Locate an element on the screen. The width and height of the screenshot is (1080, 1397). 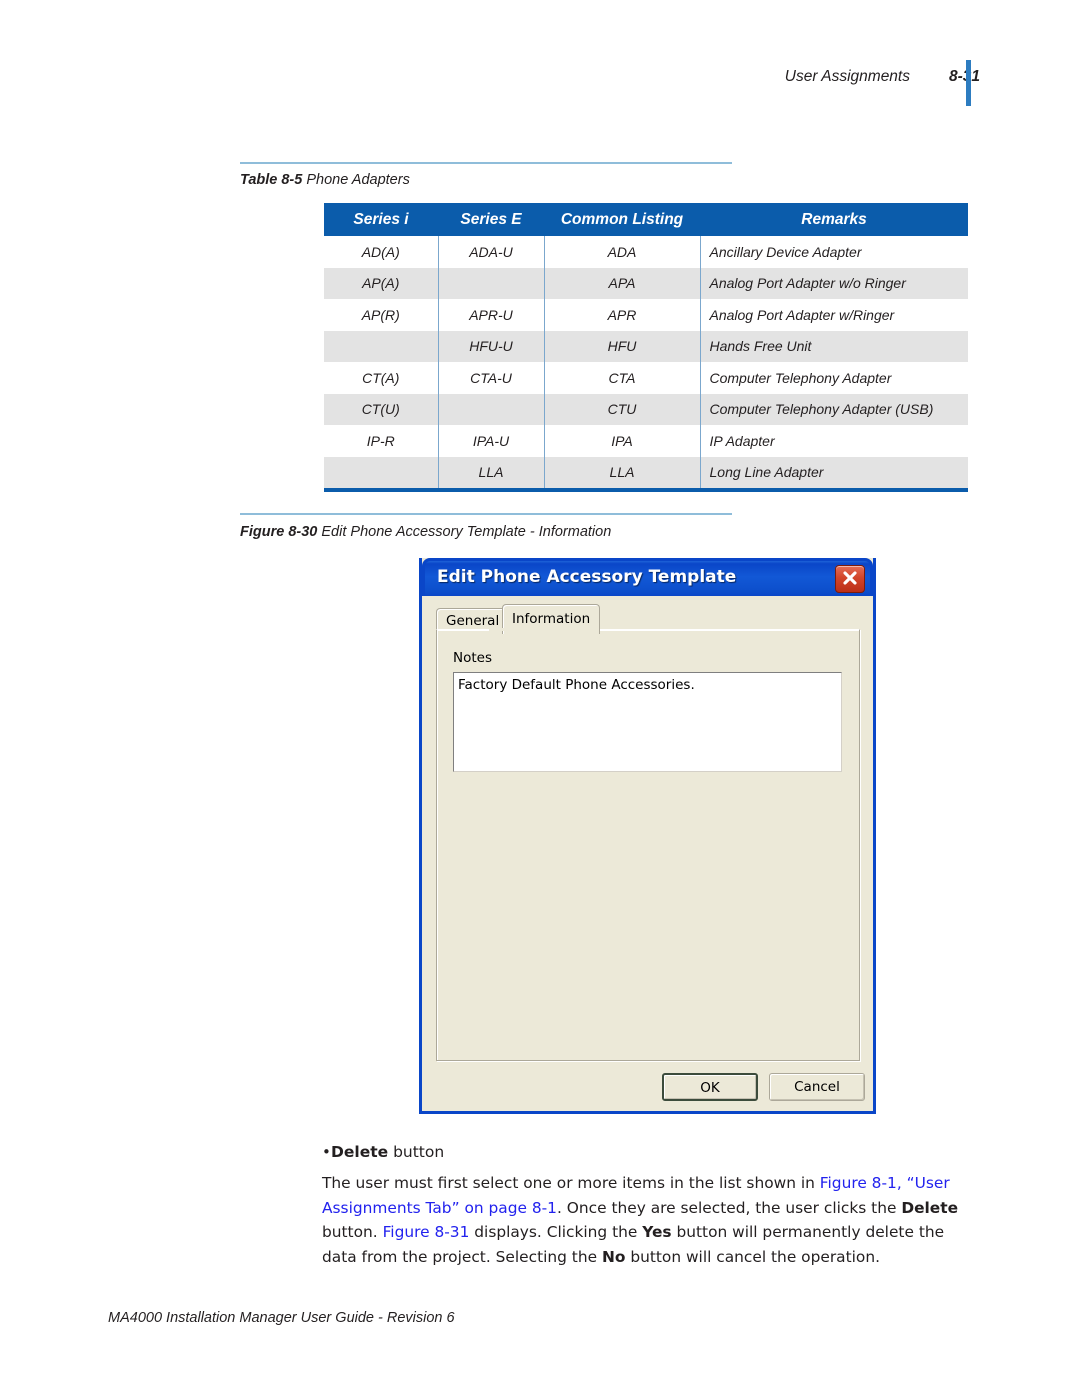
yes-bold: Yes is located at coordinates (657, 1232).